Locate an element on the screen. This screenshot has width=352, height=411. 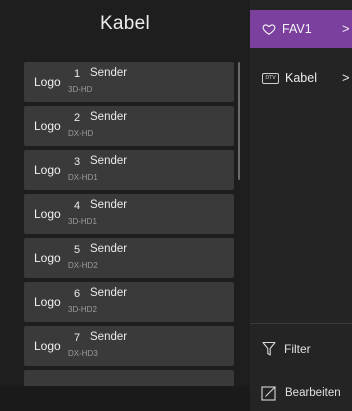
edit-button: Bearbeiten is located at coordinates (301, 393).